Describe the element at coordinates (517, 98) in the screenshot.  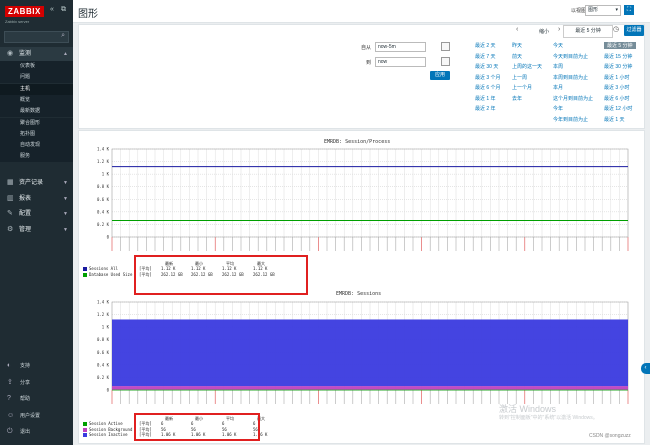
I see `quick-range-link: 去年` at that location.